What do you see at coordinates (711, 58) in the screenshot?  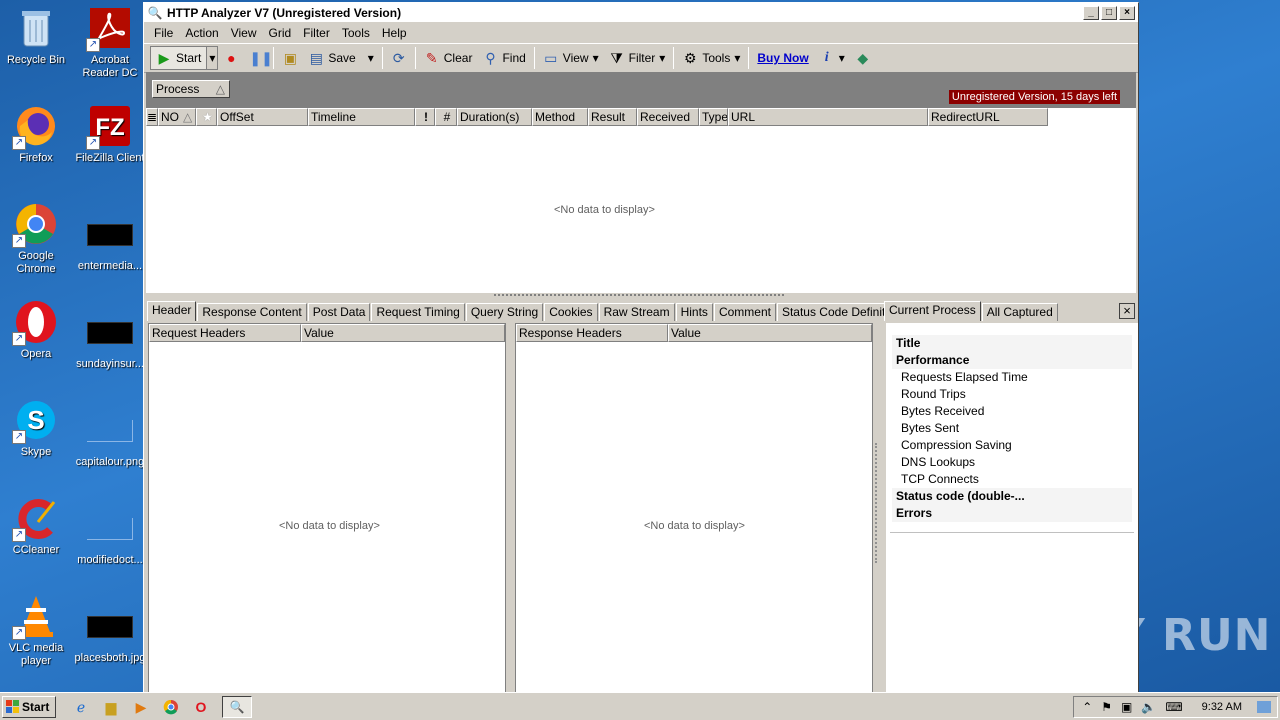 I see `tools-button: ⚙ Tools ▾` at bounding box center [711, 58].